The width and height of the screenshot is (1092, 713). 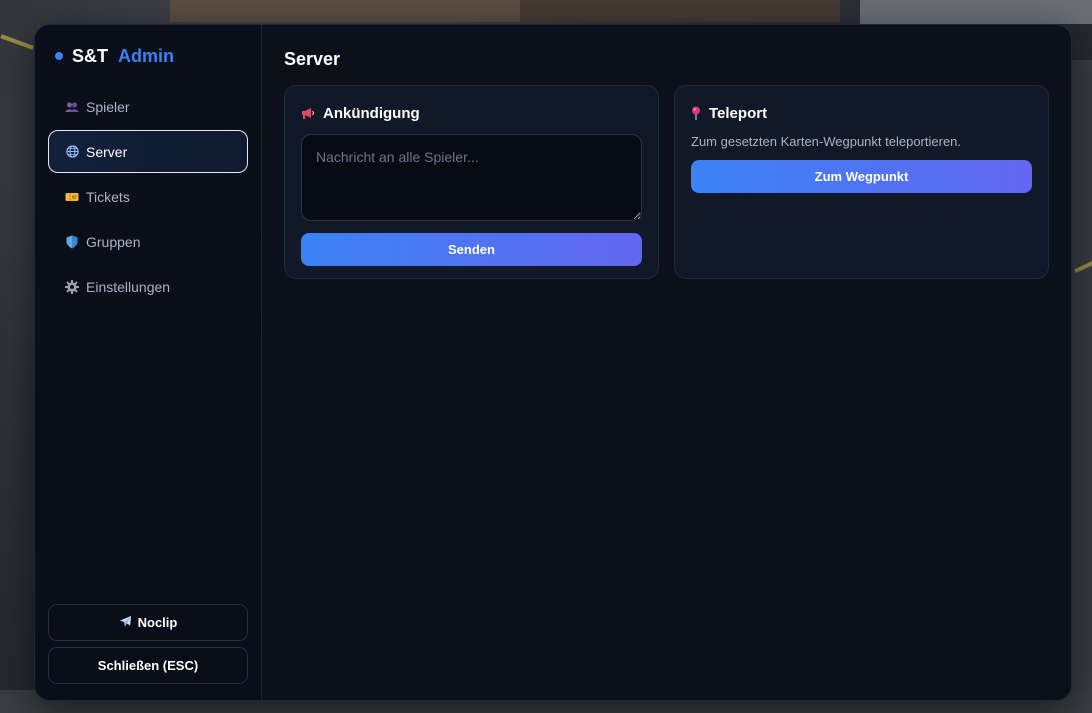 I want to click on sidebar-item-label: Spieler, so click(x=108, y=106).